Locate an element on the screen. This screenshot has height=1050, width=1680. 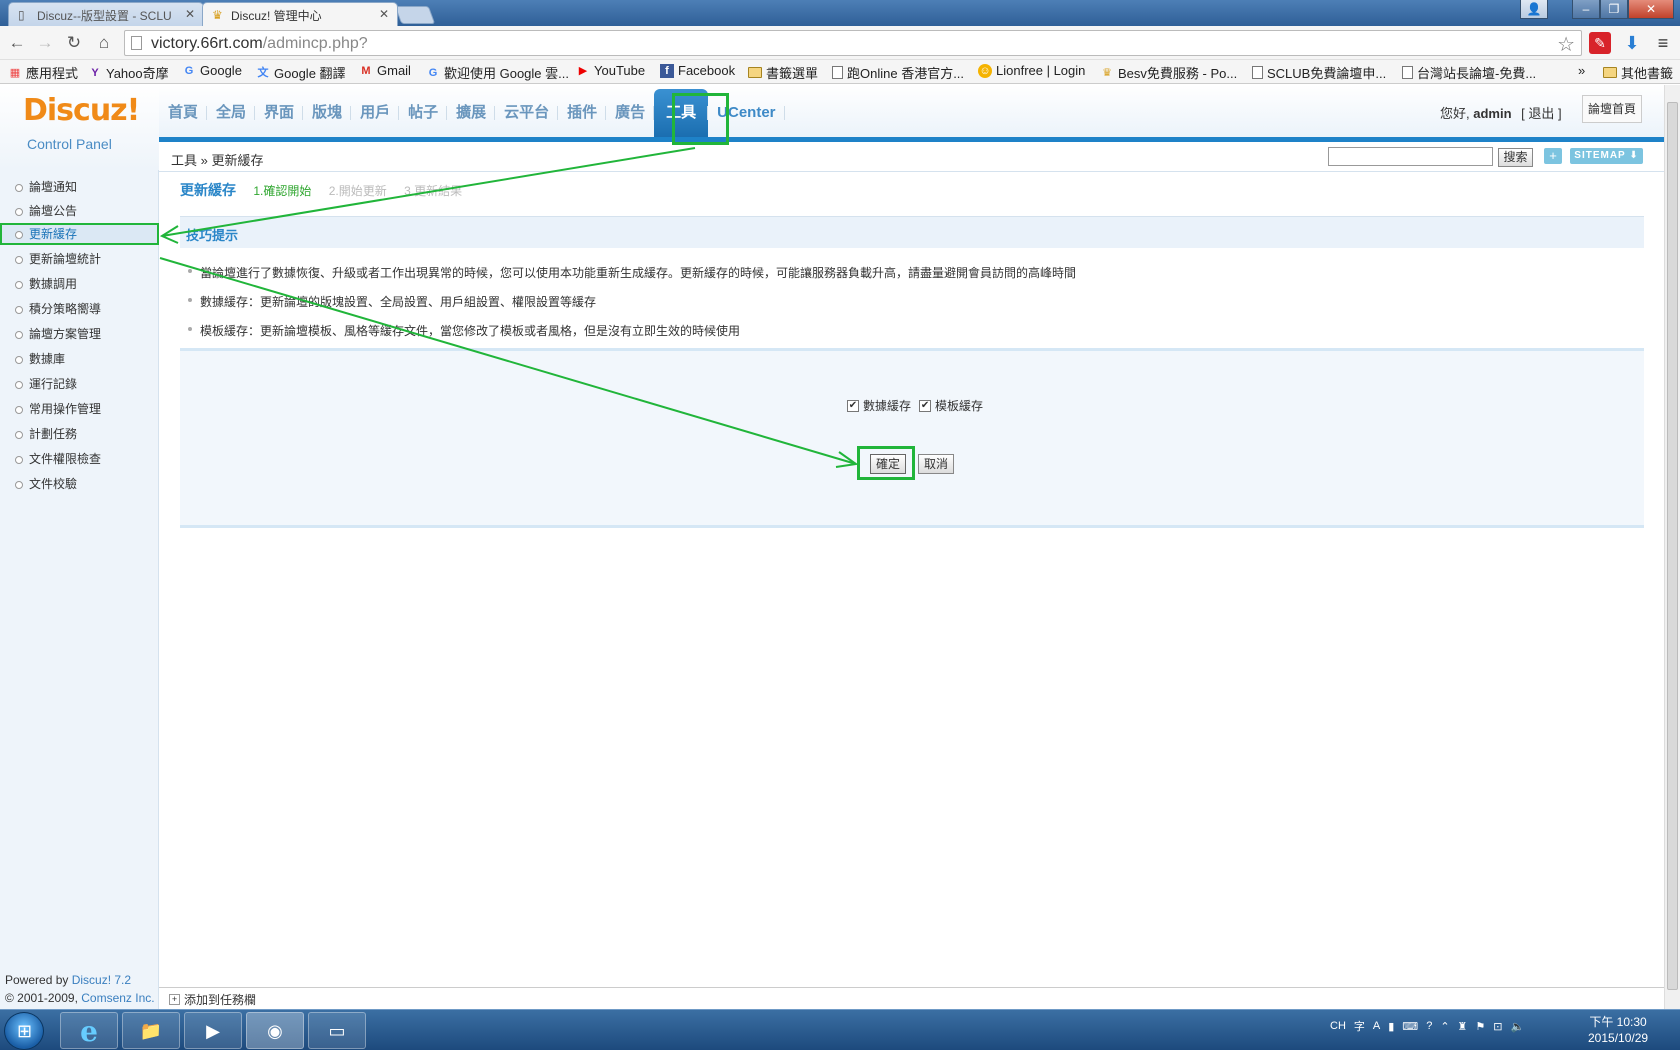
back-icon: ← is located at coordinates (17, 43).